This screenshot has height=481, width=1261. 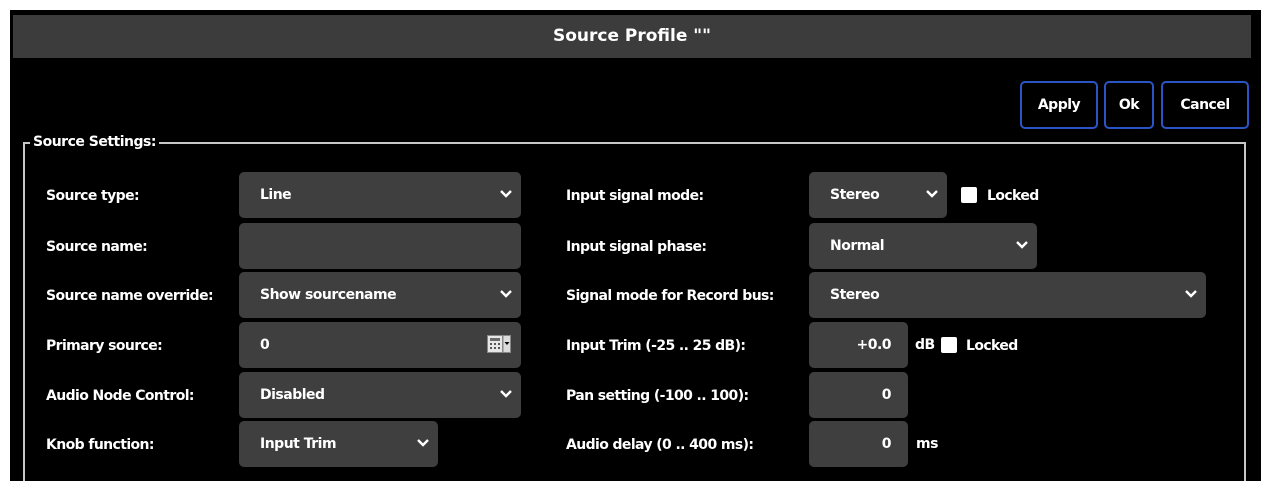 What do you see at coordinates (276, 195) in the screenshot?
I see `source-type-value: Line` at bounding box center [276, 195].